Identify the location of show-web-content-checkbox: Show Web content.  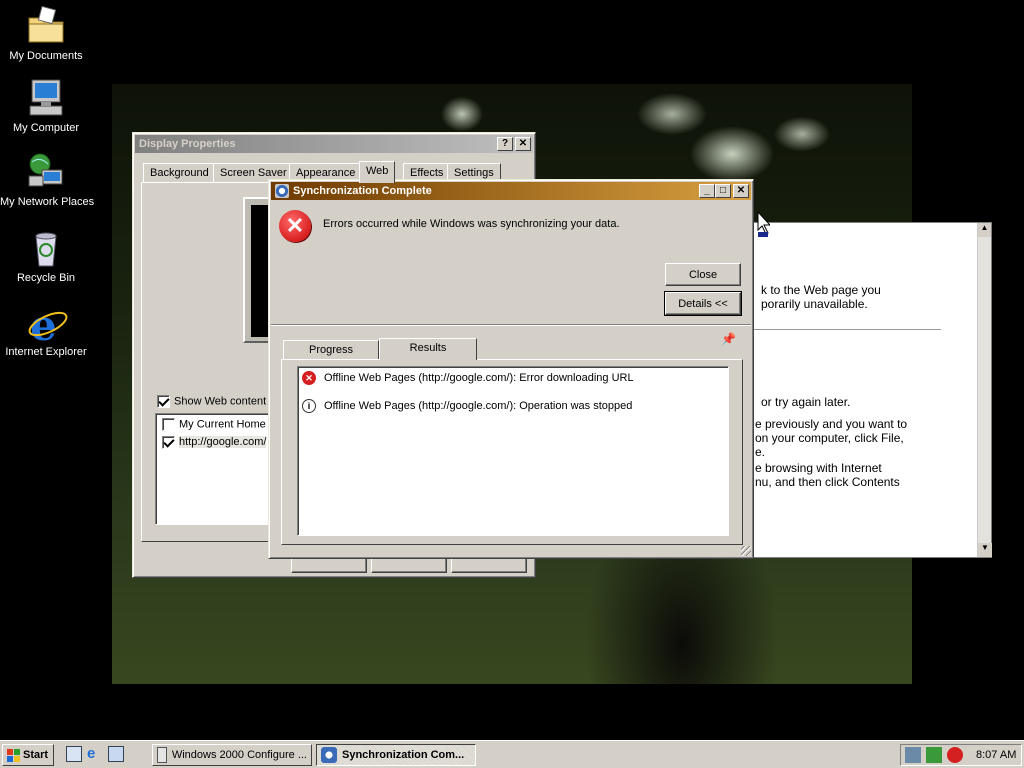
(211, 401).